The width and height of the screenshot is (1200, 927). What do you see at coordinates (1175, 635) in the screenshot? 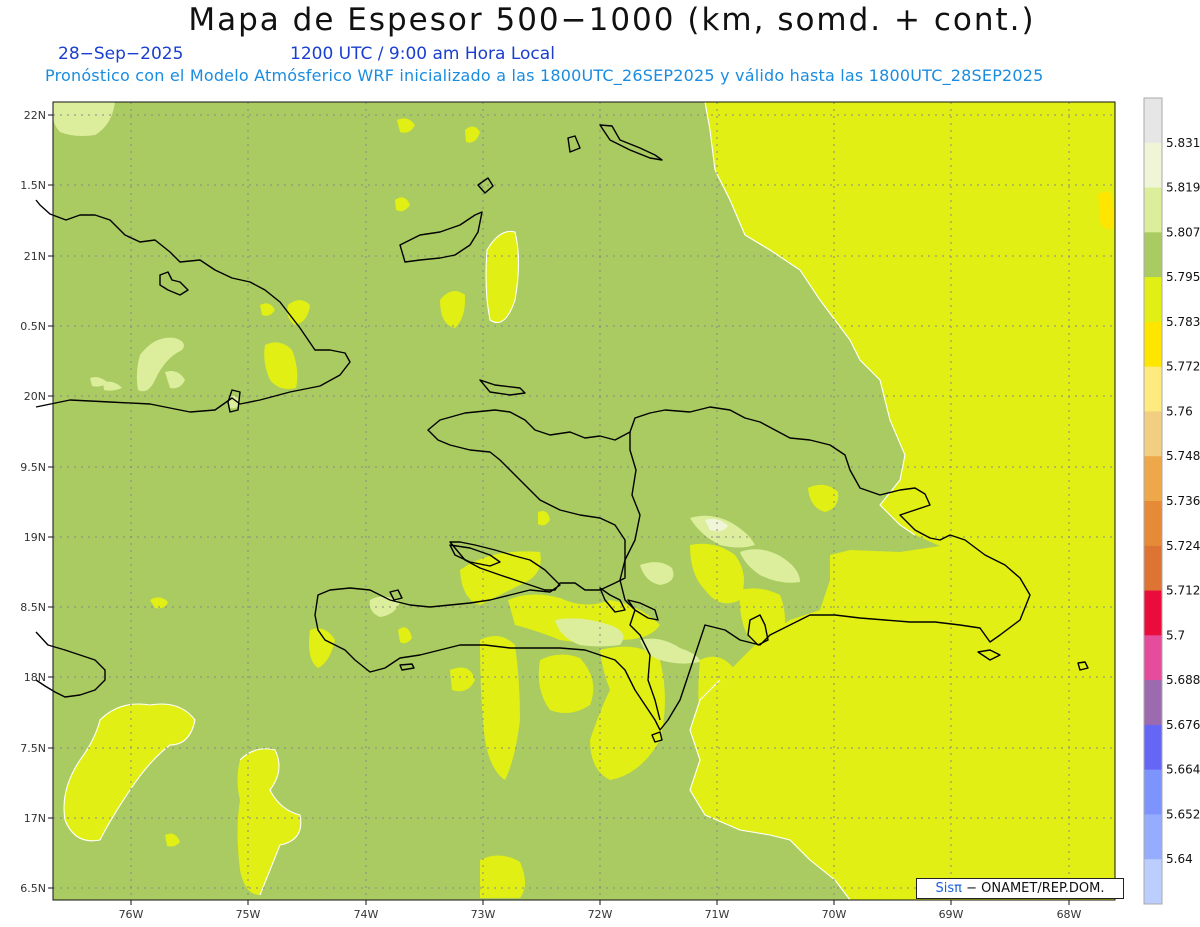
I see `colorbar-label: 5.7` at bounding box center [1175, 635].